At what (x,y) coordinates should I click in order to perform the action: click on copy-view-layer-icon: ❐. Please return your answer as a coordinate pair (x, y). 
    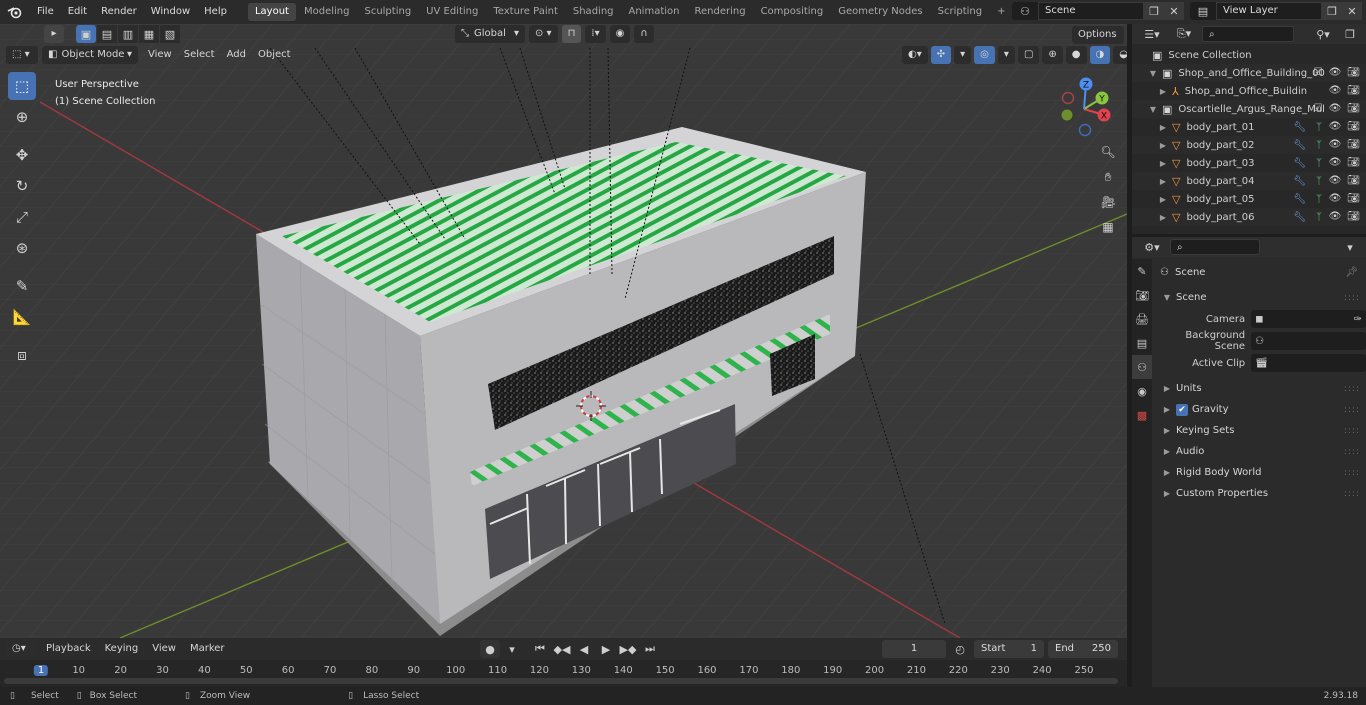
    Looking at the image, I should click on (1332, 11).